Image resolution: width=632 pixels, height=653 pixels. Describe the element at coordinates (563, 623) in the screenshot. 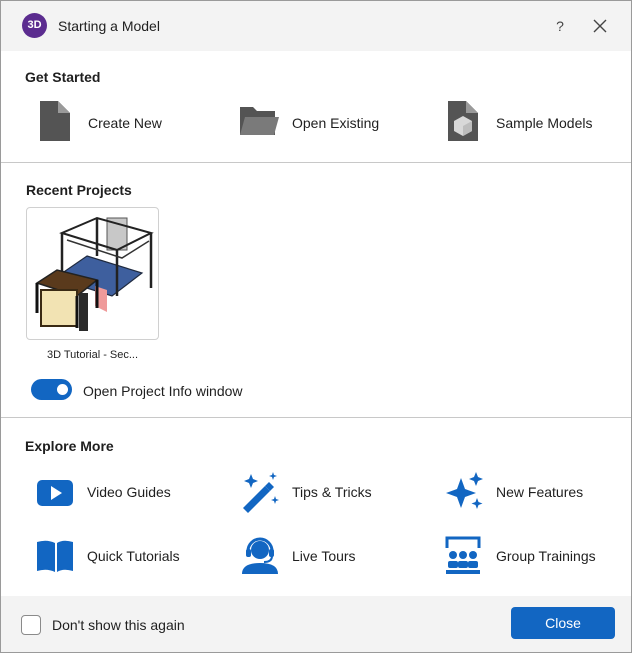

I see `close-button: Close` at that location.